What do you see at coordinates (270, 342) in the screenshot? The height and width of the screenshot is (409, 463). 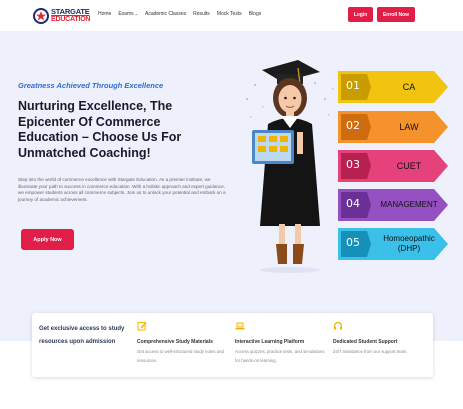 I see `feature-title: Interactive Learning Platform` at bounding box center [270, 342].